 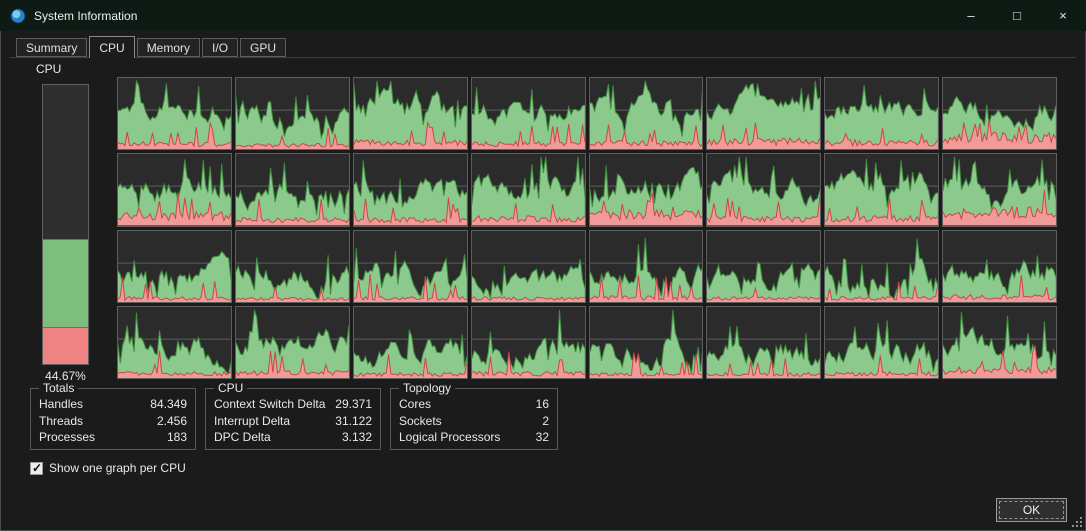 What do you see at coordinates (113, 404) in the screenshot?
I see `totals-row-handles: Handles 84.349` at bounding box center [113, 404].